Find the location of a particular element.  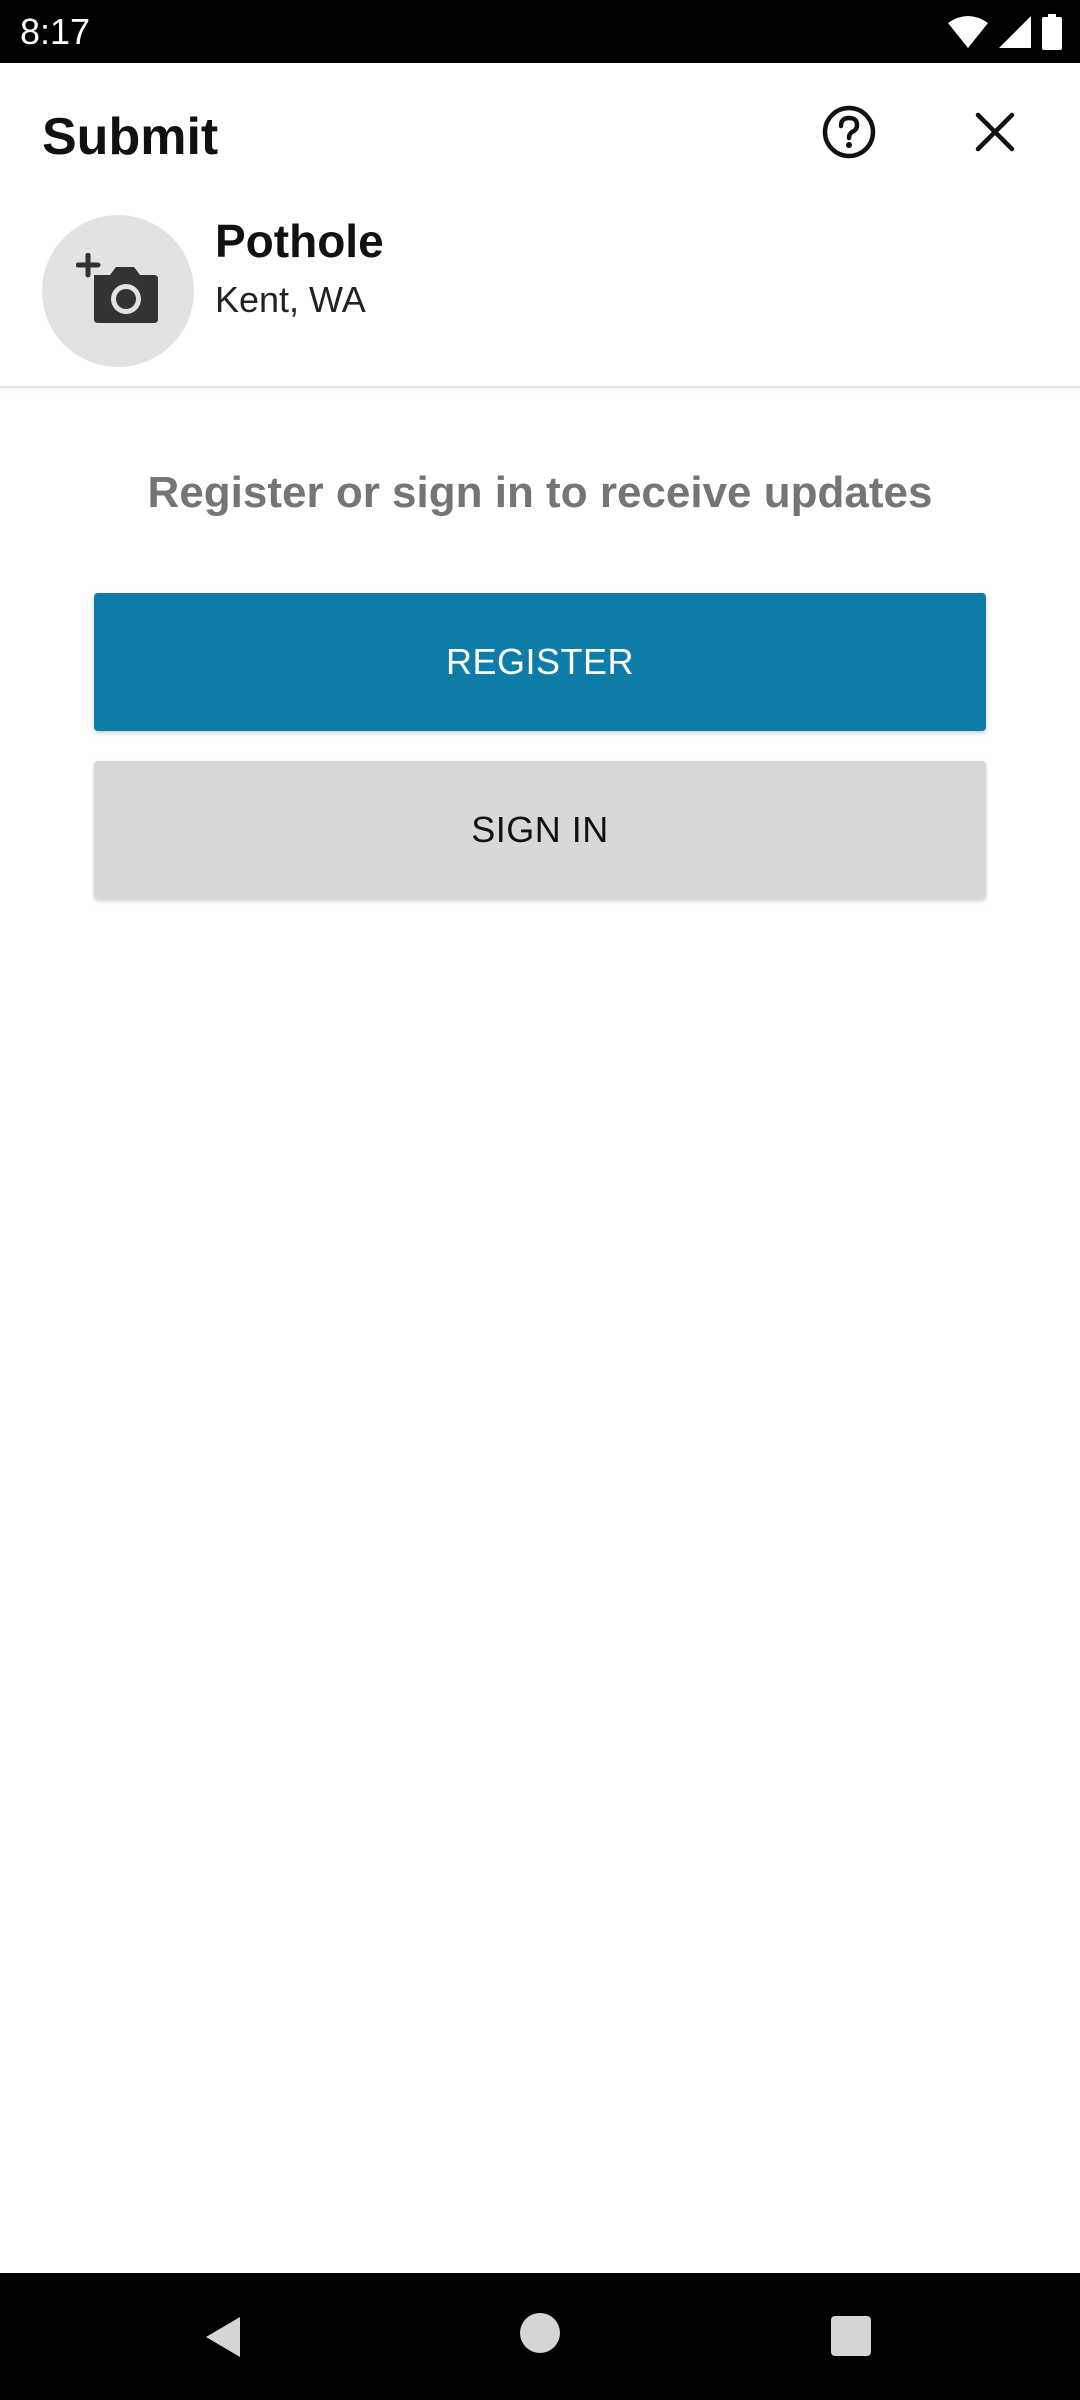

issue-type-name: Pothole is located at coordinates (299, 241).